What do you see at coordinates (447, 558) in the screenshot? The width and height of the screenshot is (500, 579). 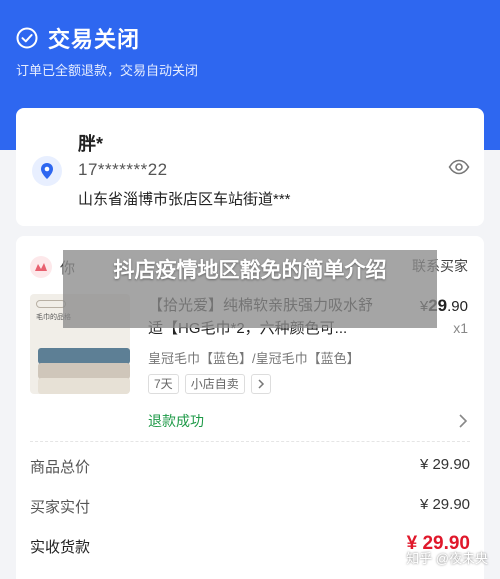 I see `watermark: 知乎 @夜未央` at bounding box center [447, 558].